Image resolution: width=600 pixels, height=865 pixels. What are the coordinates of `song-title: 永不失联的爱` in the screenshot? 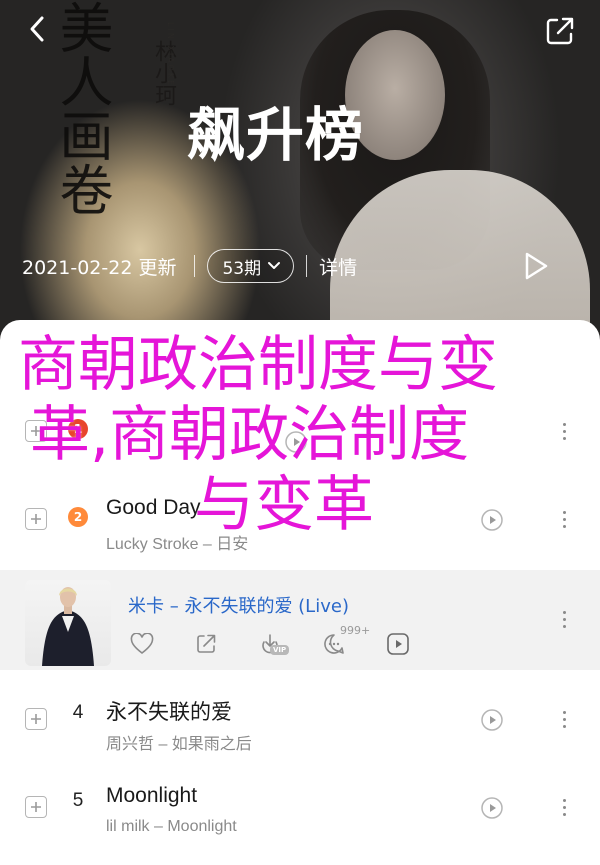 It's located at (169, 712).